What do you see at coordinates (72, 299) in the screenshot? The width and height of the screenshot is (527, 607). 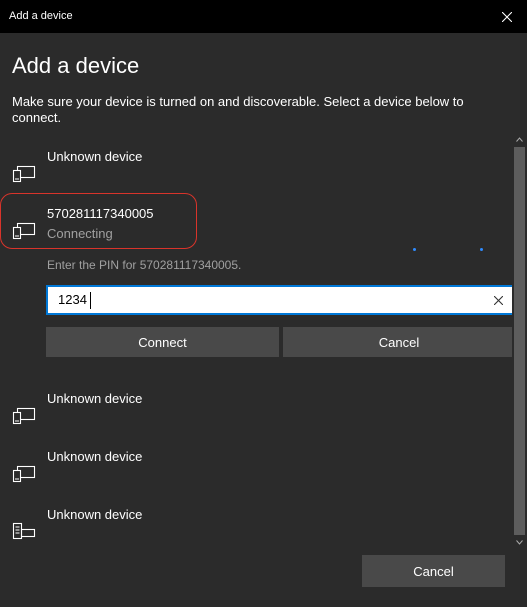 I see `pin-input-value: 1234` at bounding box center [72, 299].